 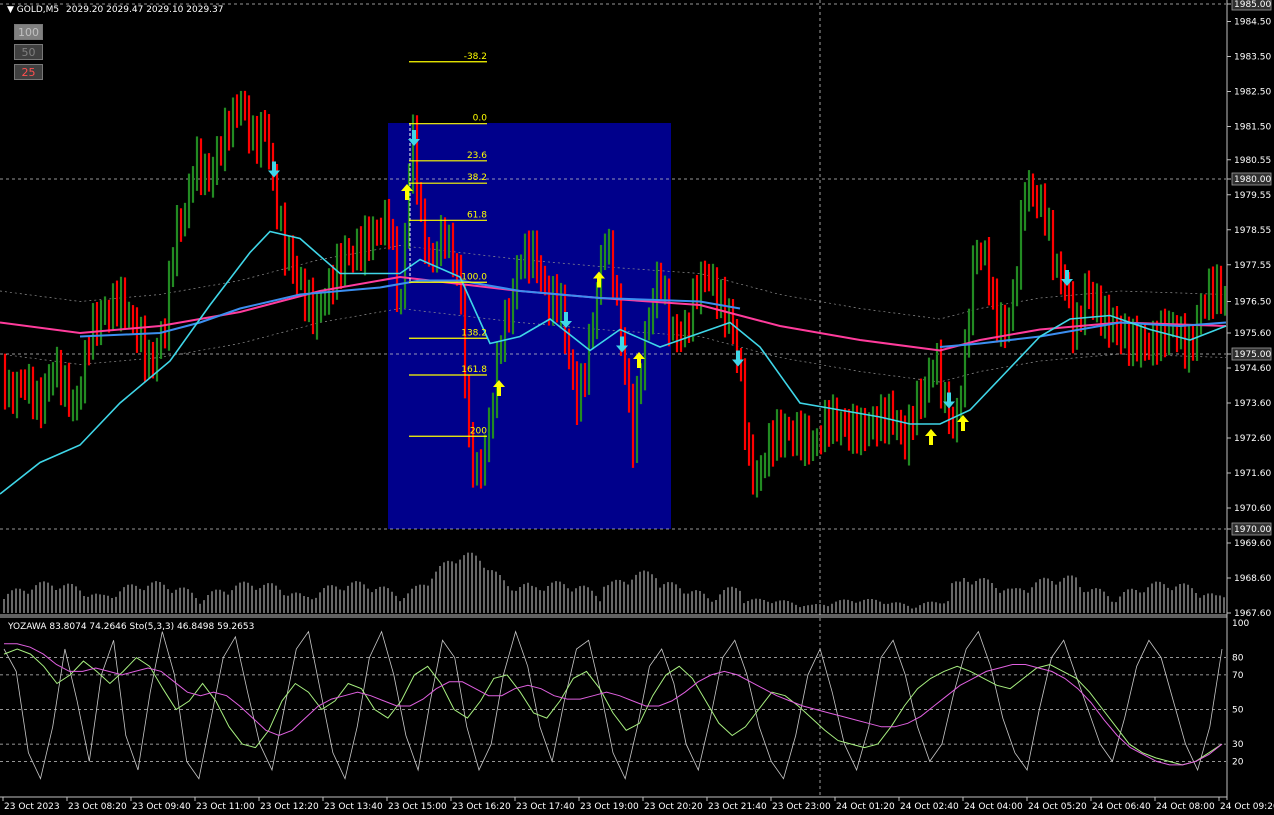 What do you see at coordinates (478, 431) in the screenshot?
I see `fibo-level-label: 200` at bounding box center [478, 431].